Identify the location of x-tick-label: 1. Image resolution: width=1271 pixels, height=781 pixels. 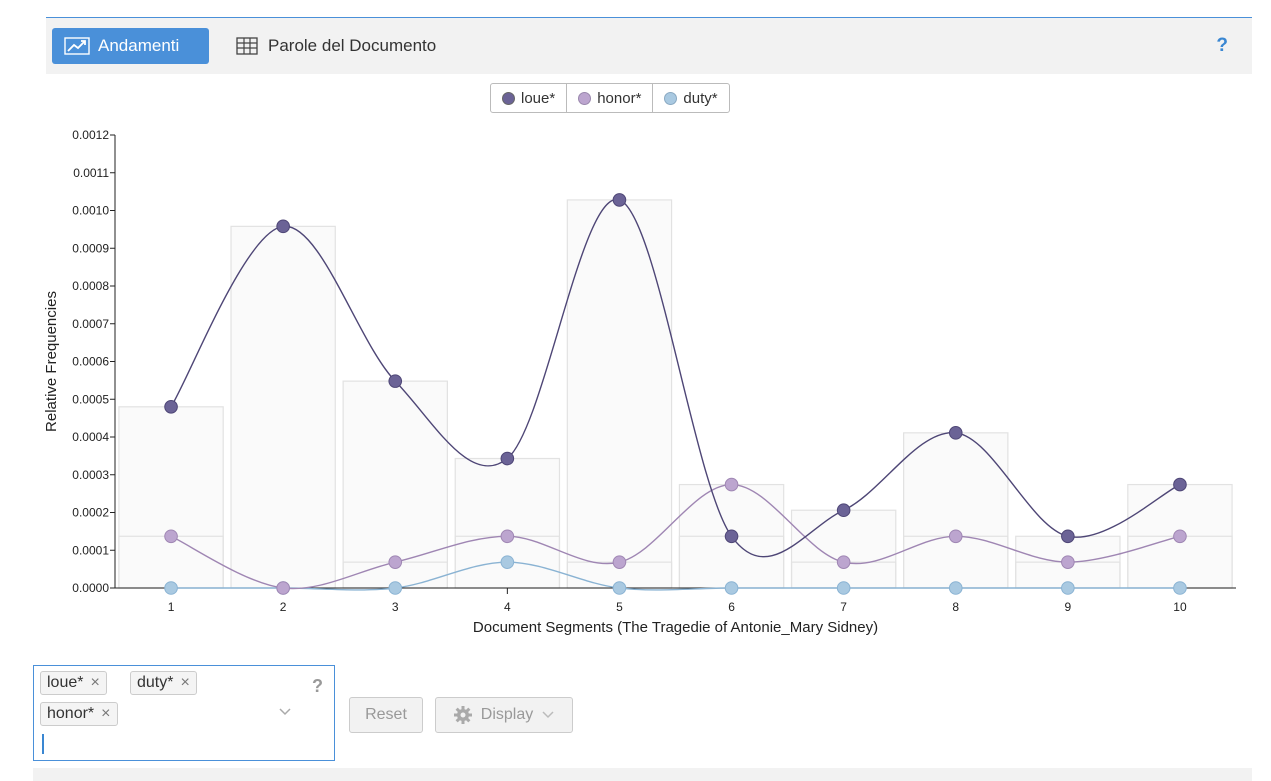
(171, 607).